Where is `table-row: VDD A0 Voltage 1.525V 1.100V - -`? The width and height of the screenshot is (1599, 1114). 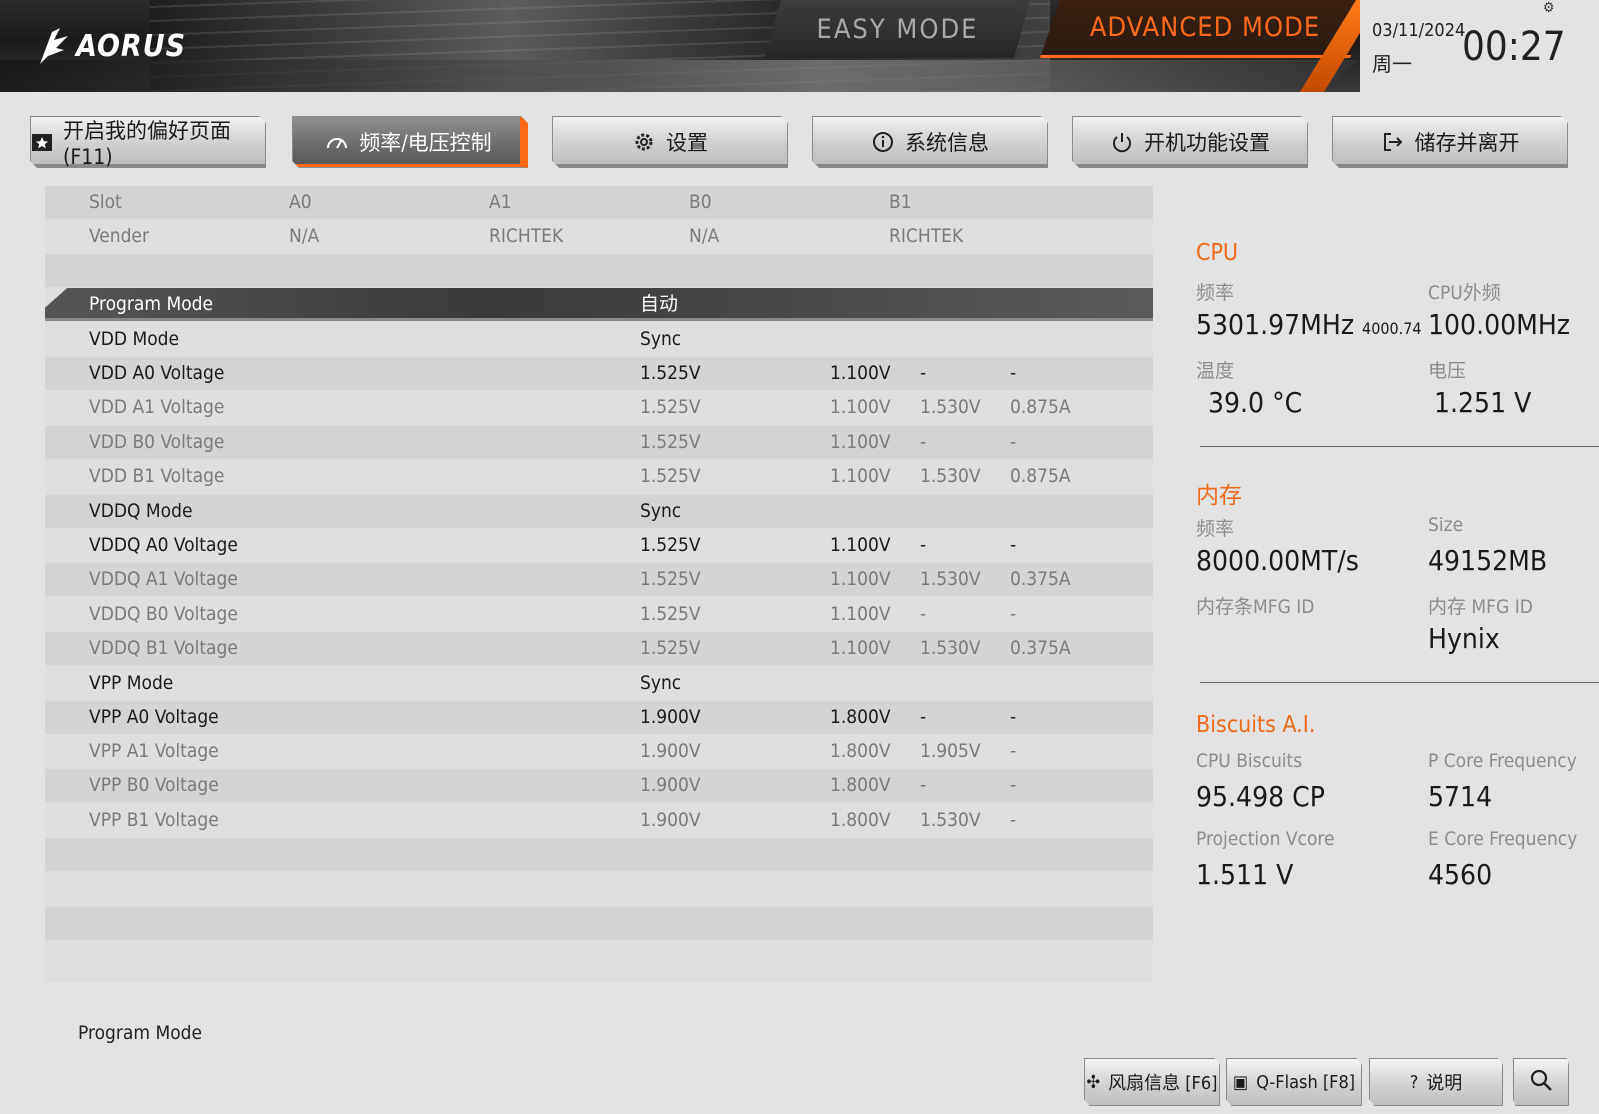 table-row: VDD A0 Voltage 1.525V 1.100V - - is located at coordinates (599, 373).